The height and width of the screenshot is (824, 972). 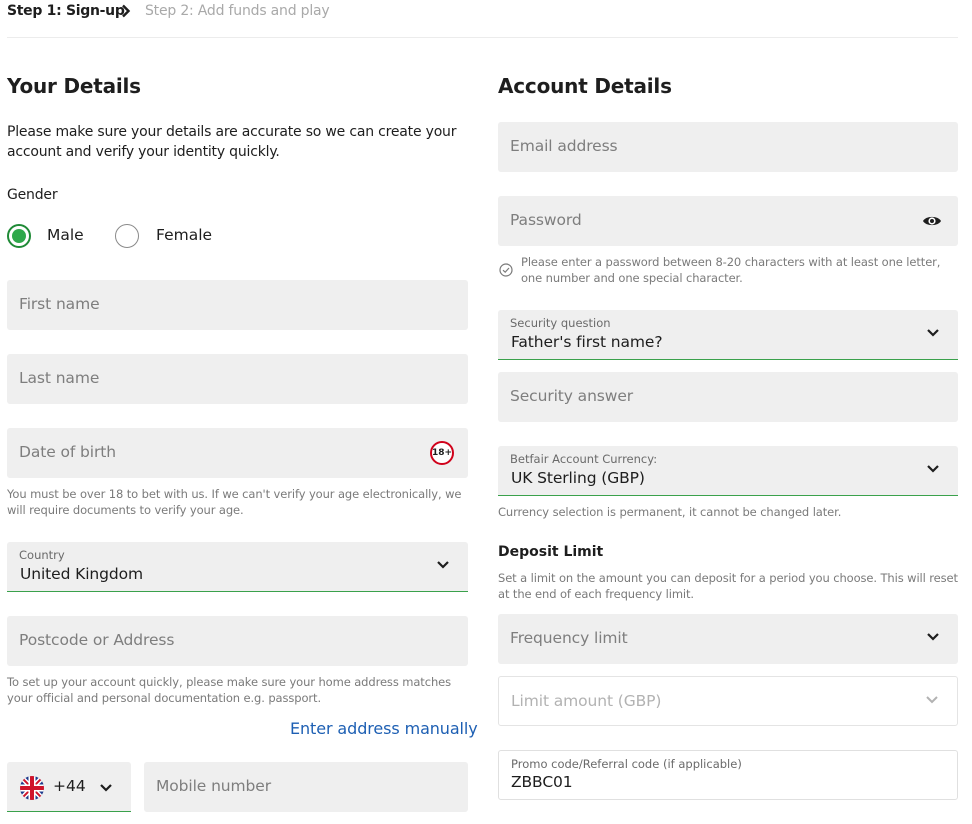 I want to click on phone-code-value: +44, so click(x=69, y=786).